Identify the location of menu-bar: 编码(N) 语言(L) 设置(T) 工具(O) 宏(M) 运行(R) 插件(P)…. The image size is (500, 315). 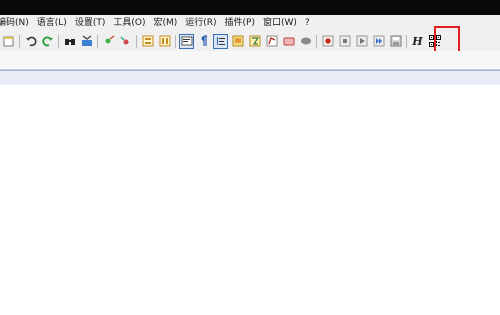
(250, 23).